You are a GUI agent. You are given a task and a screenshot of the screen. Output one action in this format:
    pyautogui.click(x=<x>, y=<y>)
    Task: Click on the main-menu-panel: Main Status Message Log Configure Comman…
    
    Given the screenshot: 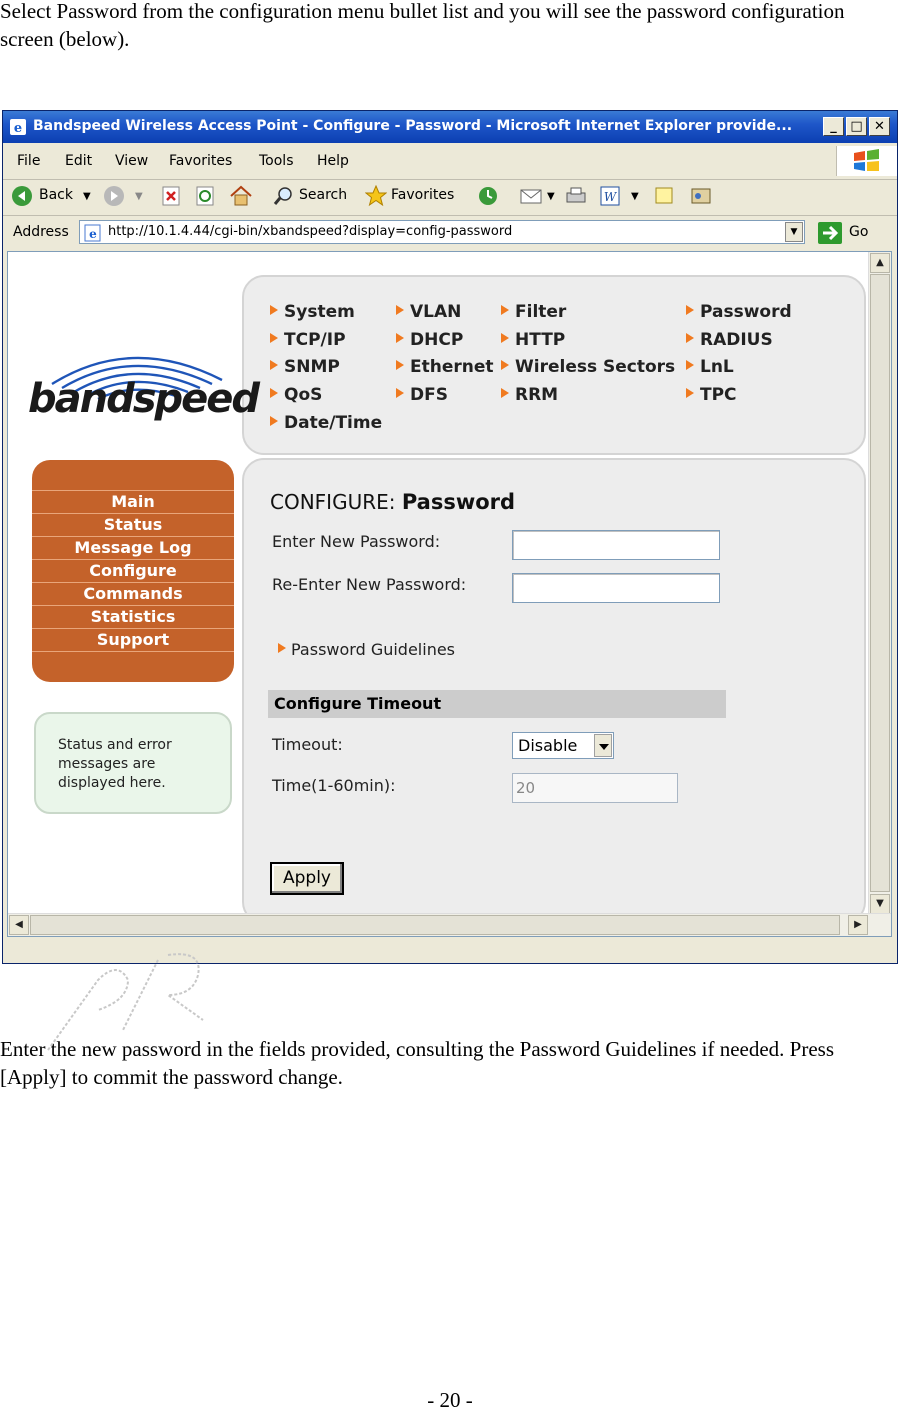 What is the action you would take?
    pyautogui.click(x=133, y=571)
    